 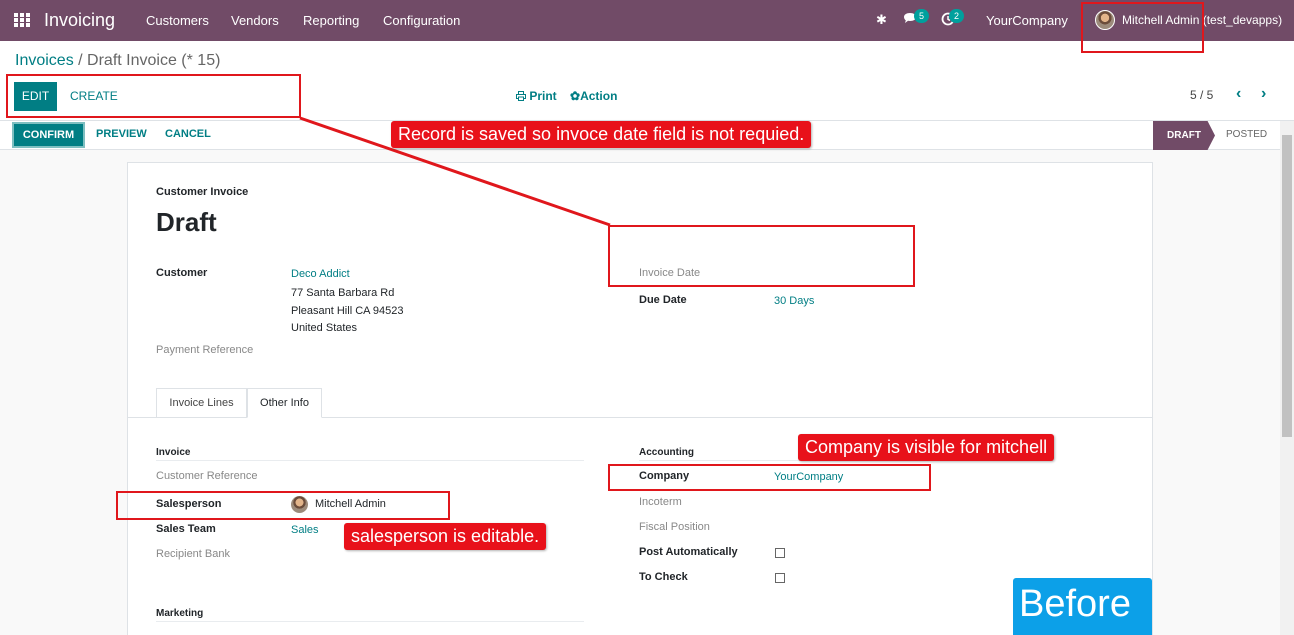 What do you see at coordinates (926, 447) in the screenshot?
I see `note-company-visible: Company is visible for mitchell` at bounding box center [926, 447].